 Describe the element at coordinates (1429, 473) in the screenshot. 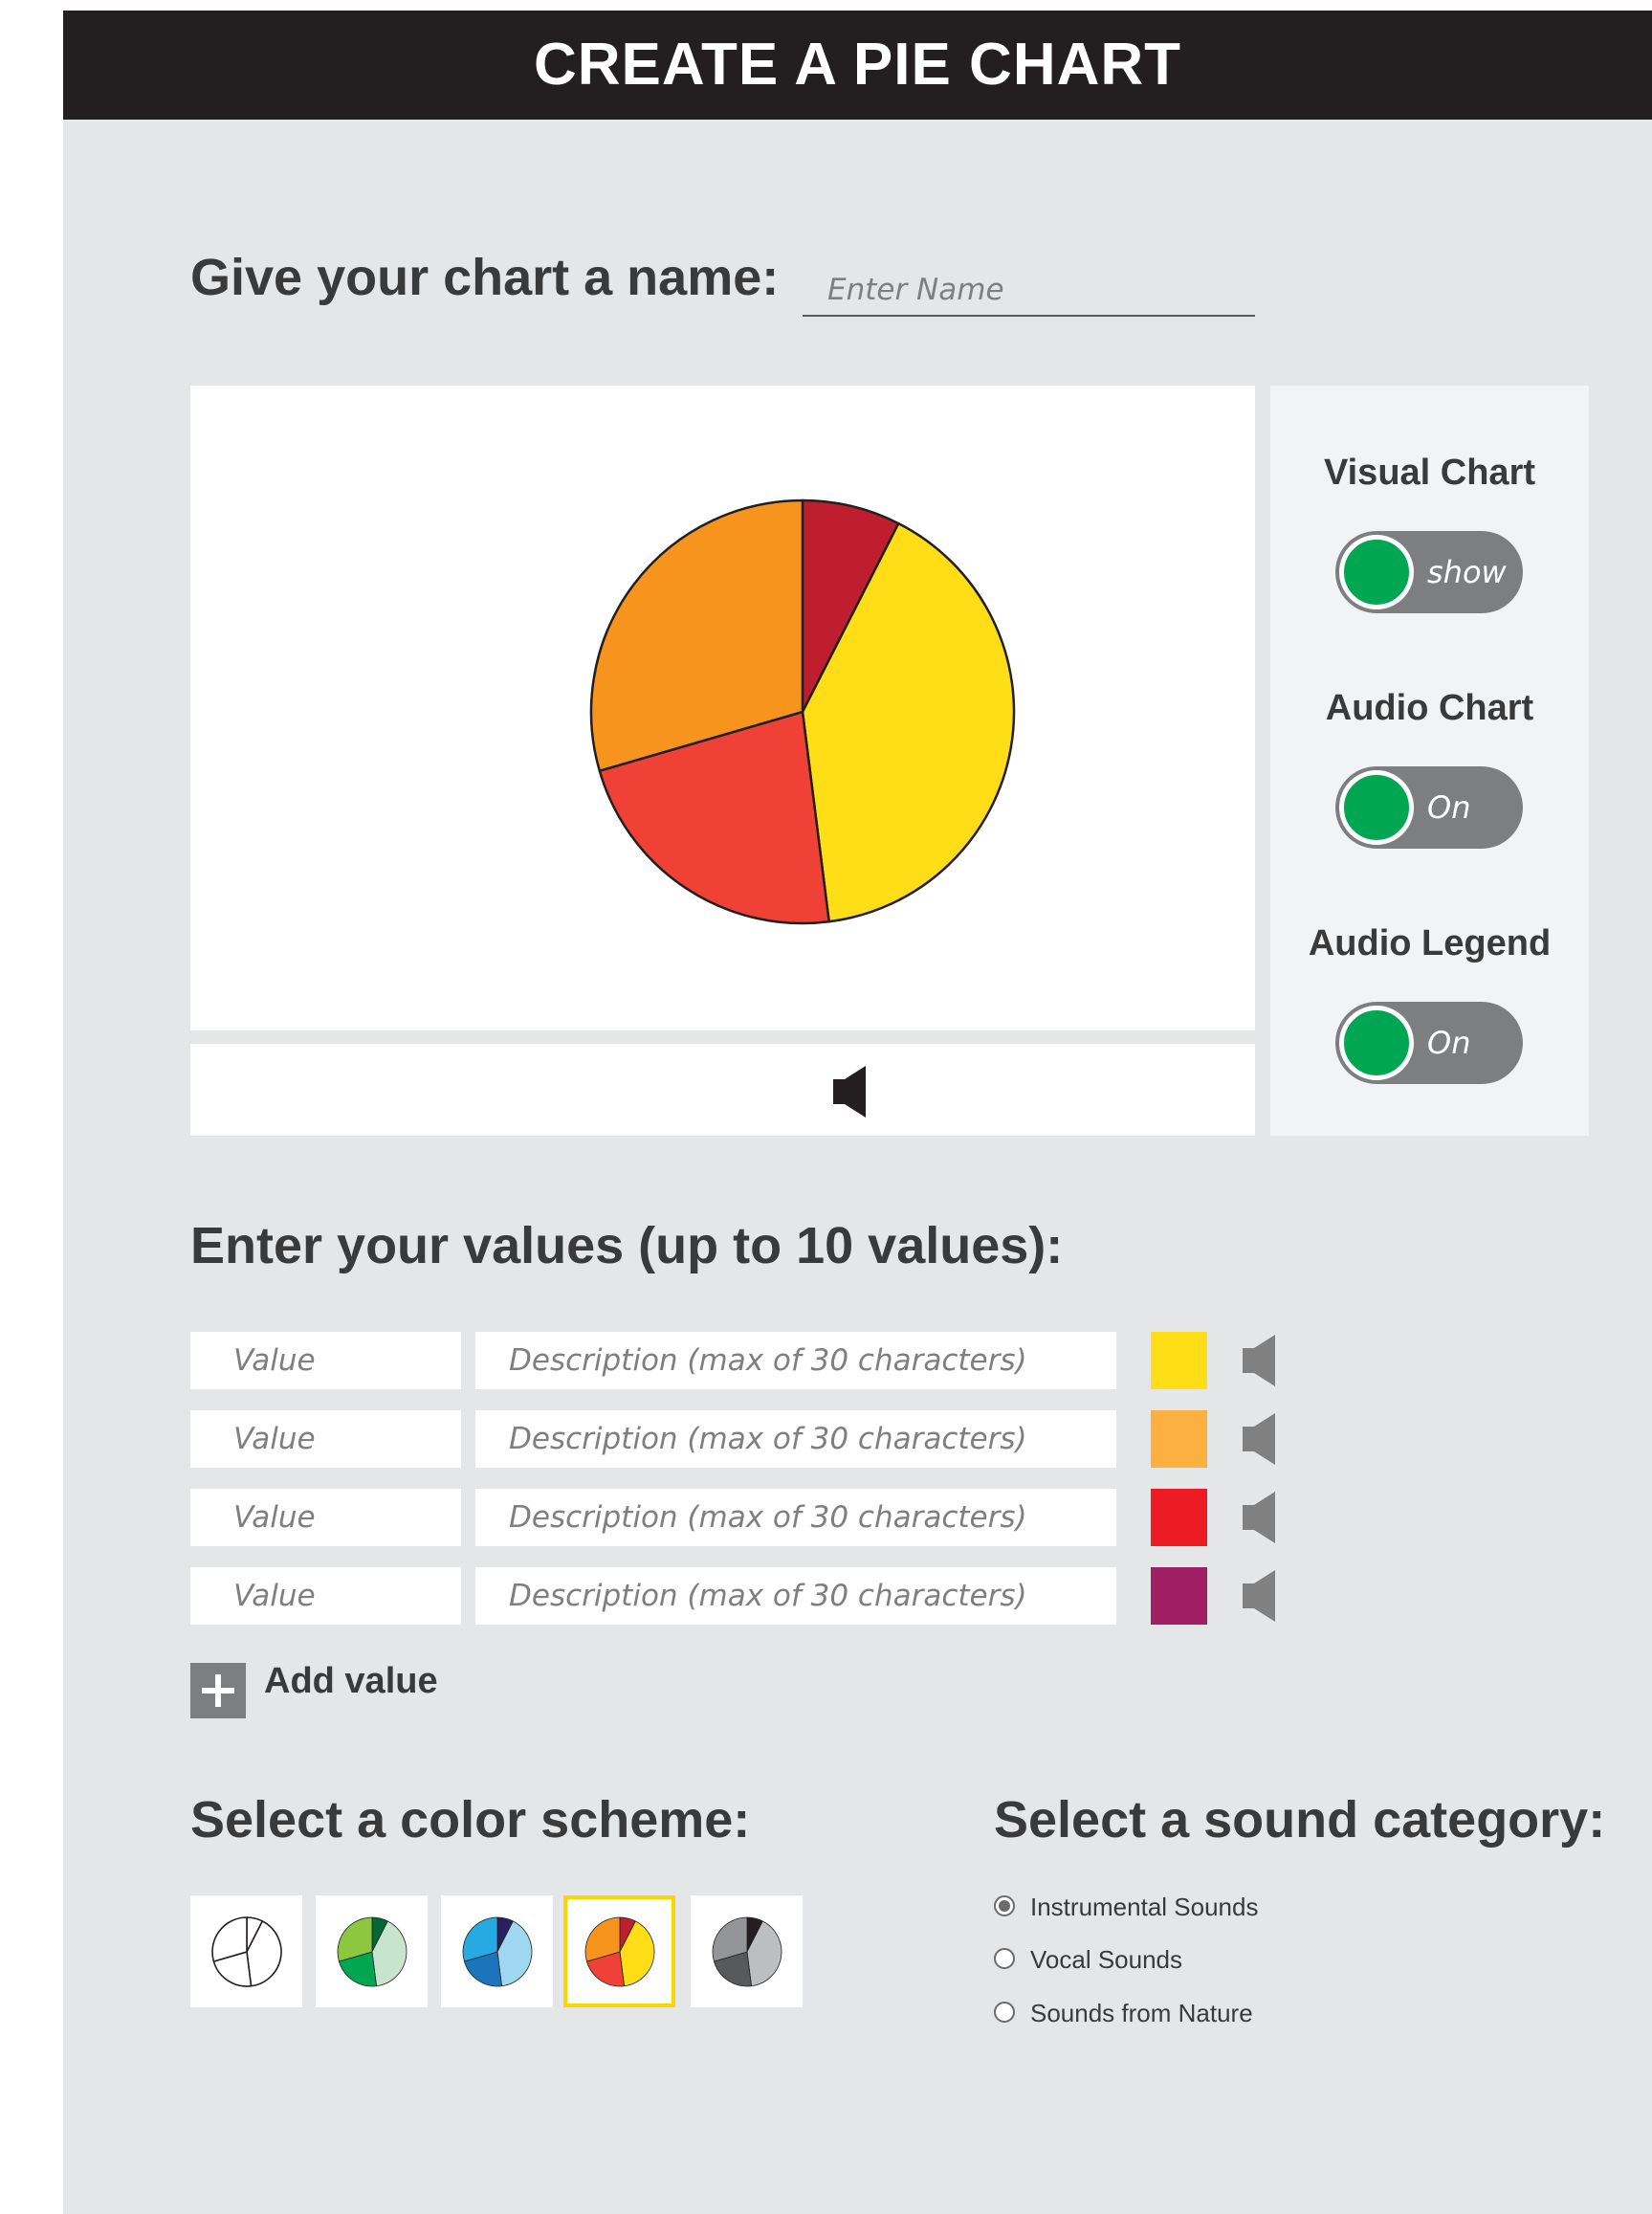

I see `visual-chart-label: Visual Chart` at that location.